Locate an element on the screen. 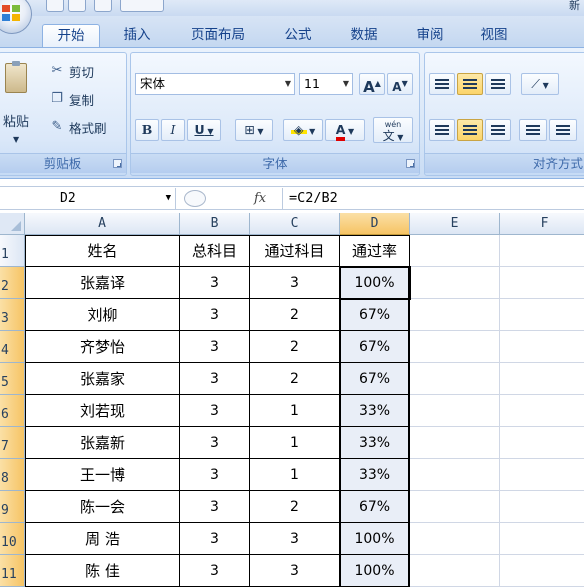 The height and width of the screenshot is (588, 584). row-header-4: 4 is located at coordinates (12, 347).